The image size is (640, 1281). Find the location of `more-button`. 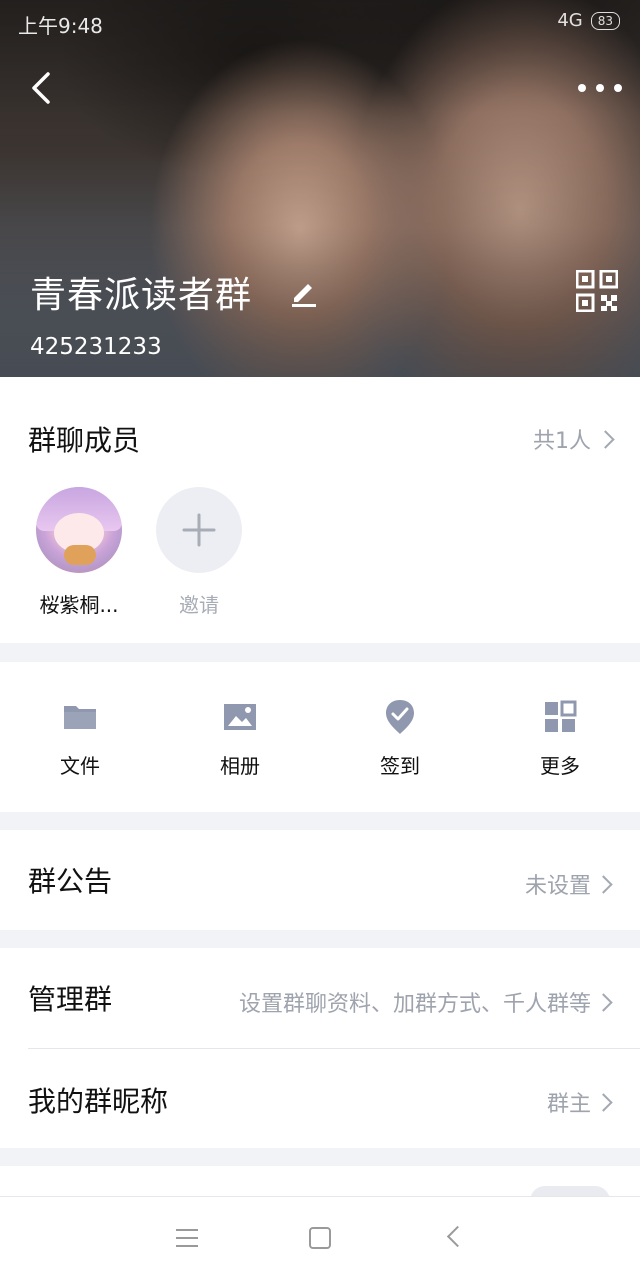

more-button is located at coordinates (600, 88).